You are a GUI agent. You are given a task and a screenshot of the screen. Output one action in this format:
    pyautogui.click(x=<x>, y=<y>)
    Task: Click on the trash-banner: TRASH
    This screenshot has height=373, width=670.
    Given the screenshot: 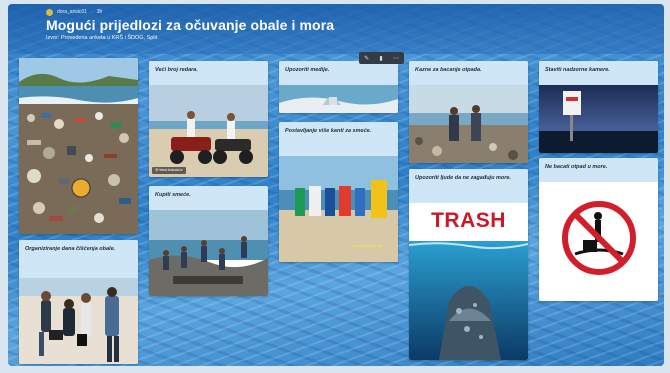 What is the action you would take?
    pyautogui.click(x=468, y=222)
    